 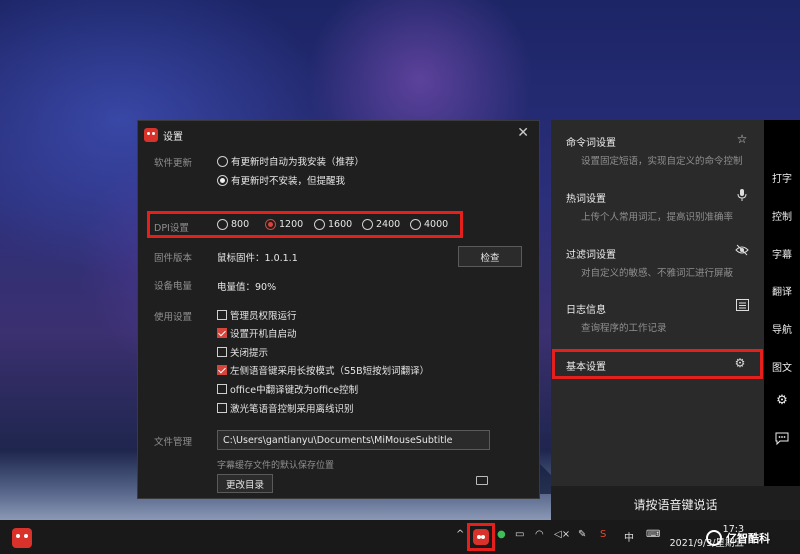 I want to click on usage-option-office: office中翻译键改为office控制, so click(x=287, y=389).